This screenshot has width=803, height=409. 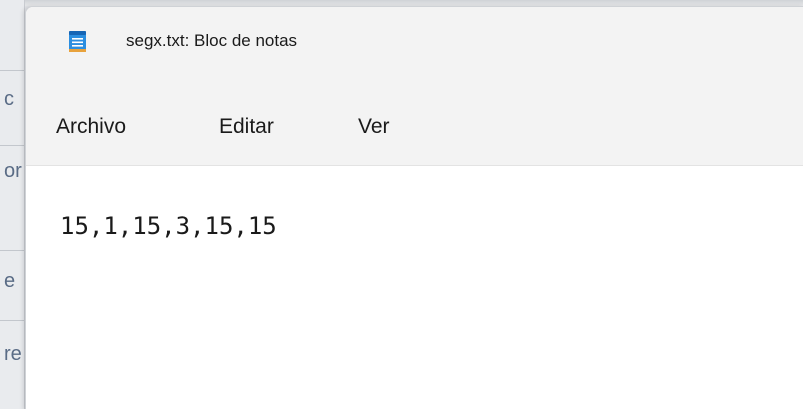 I want to click on window-title: segx.txt: Bloc de notas, so click(x=212, y=40).